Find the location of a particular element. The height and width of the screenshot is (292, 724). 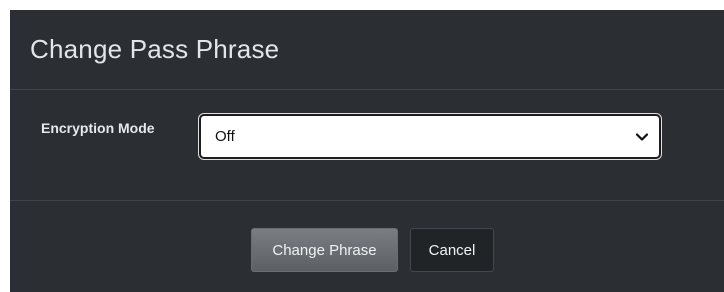

encryption-mode-select: Off is located at coordinates (430, 136).